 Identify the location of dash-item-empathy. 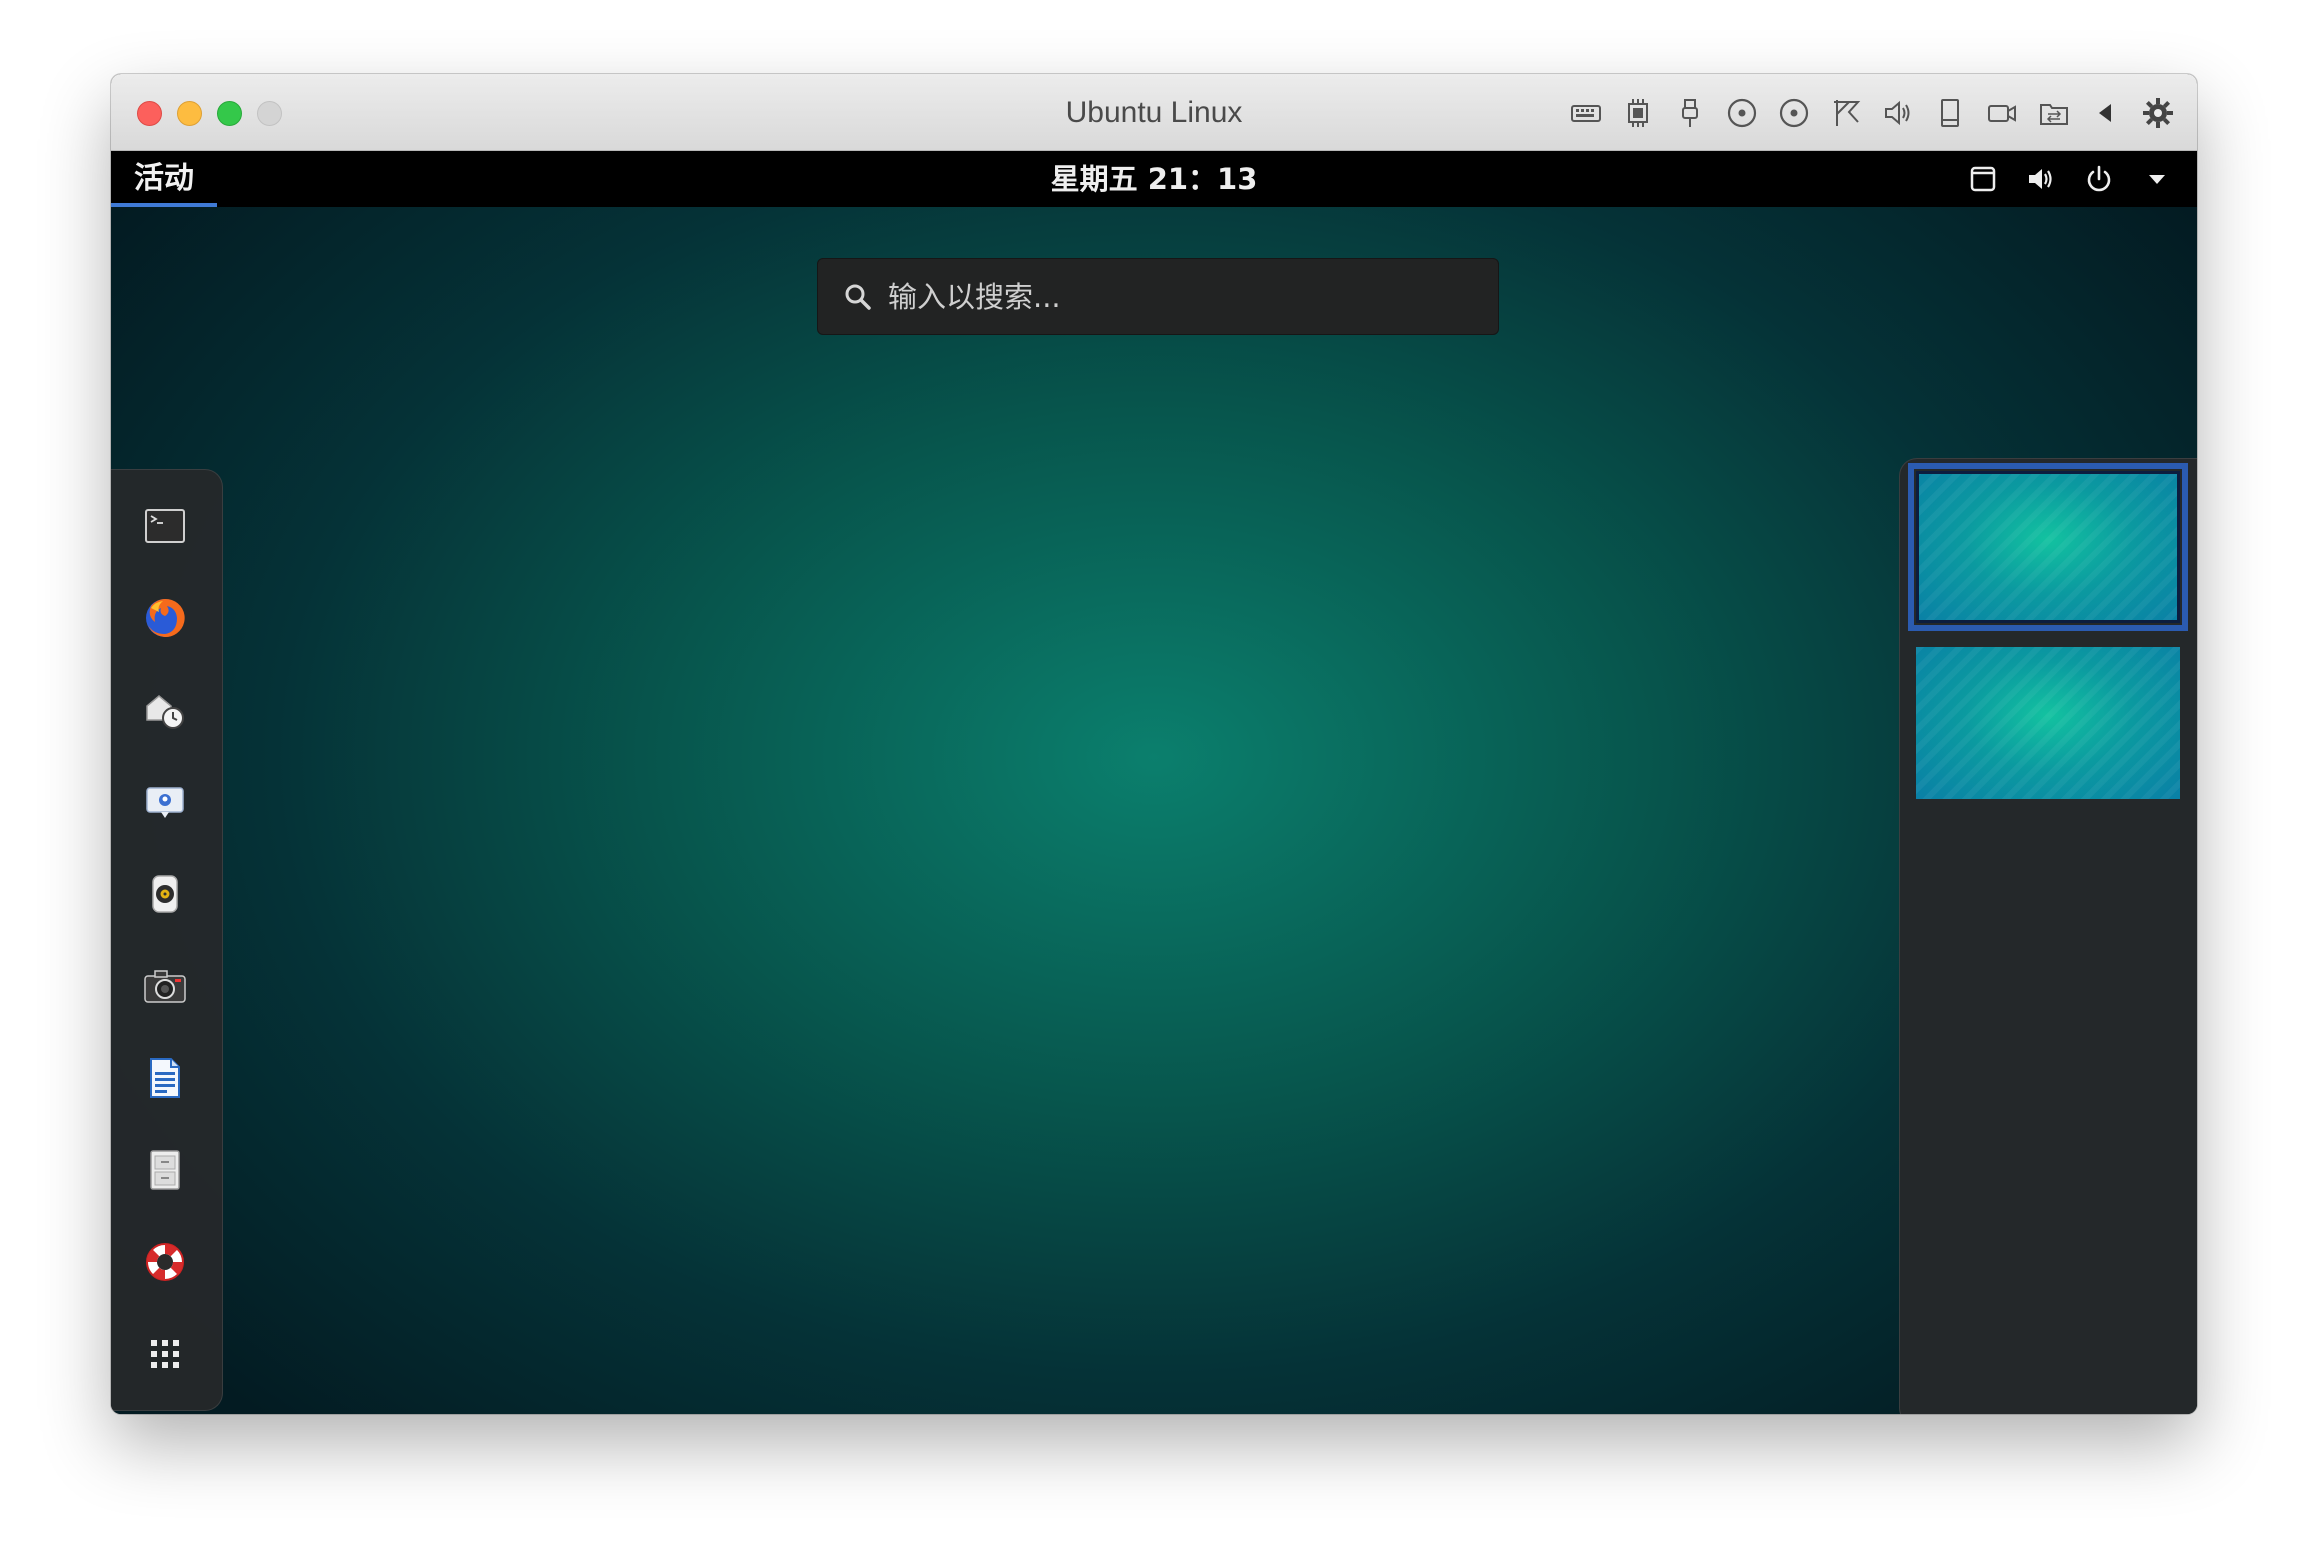
(165, 802).